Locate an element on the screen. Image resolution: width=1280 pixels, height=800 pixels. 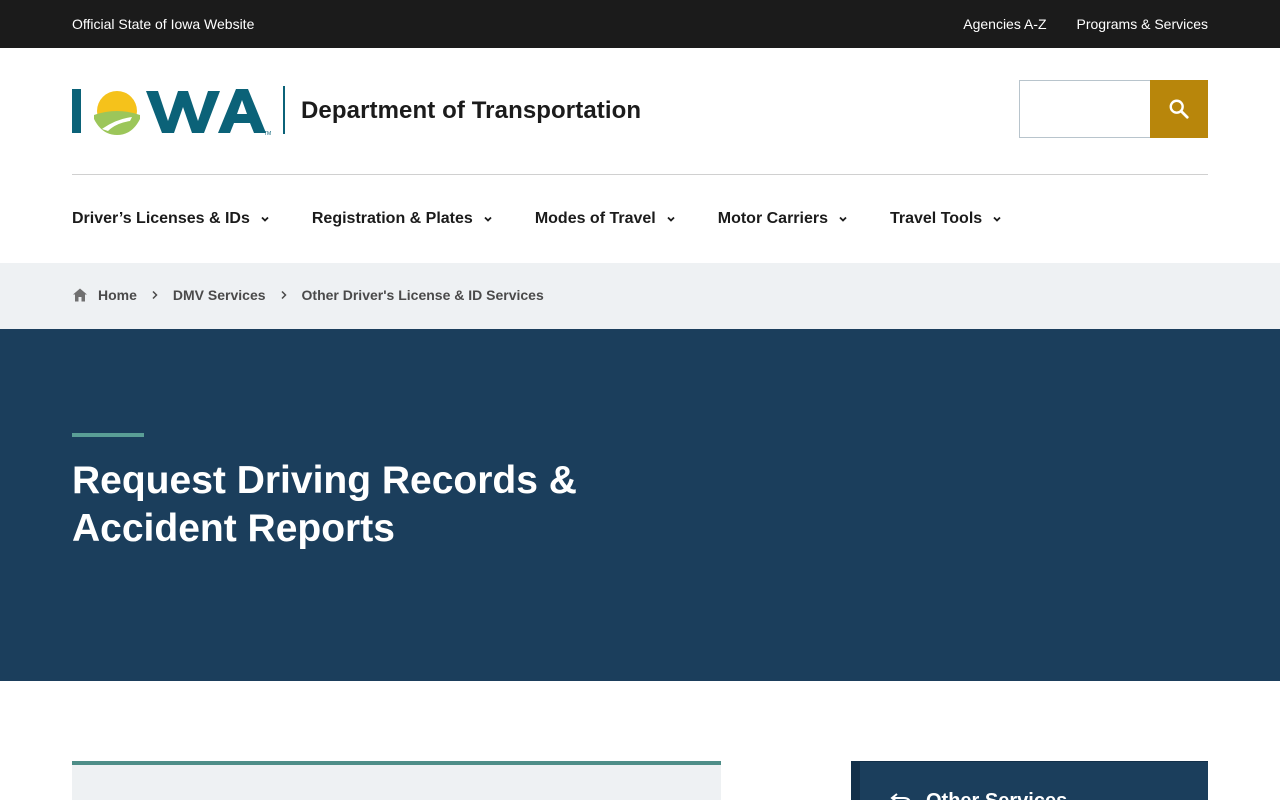
breadcrumb-other-dl-services: Other Driver's License & ID Services is located at coordinates (423, 295).